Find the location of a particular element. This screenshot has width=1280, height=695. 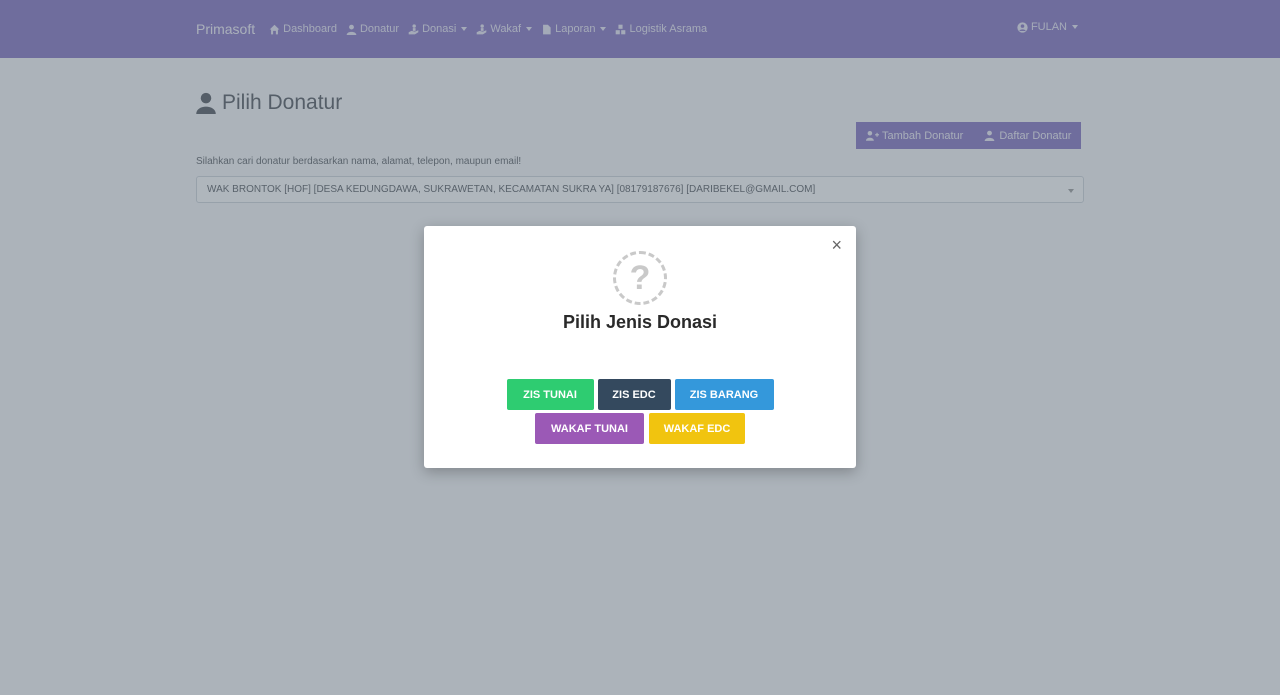

zis-barang-button: ZIS BARANG is located at coordinates (724, 394).